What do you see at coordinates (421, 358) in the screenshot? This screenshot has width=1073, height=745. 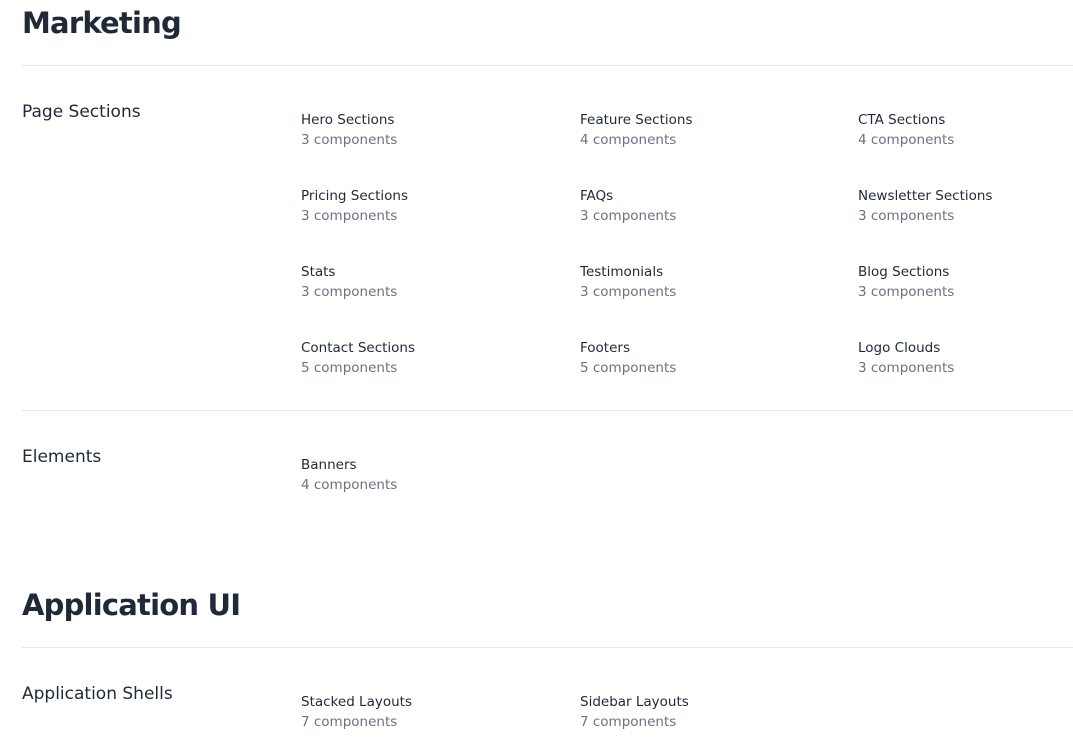 I see `category-link-contact-sections: Contact Sections 5 components` at bounding box center [421, 358].